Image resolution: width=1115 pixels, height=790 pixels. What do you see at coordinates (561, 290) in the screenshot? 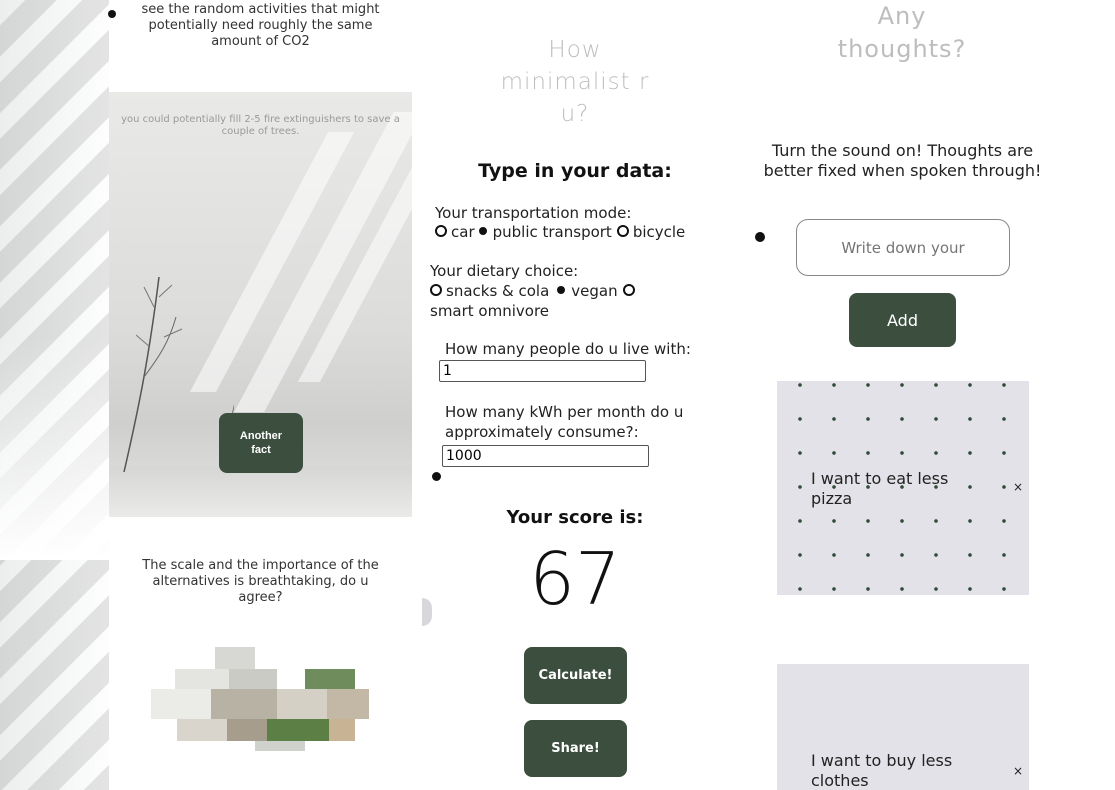
I see `radio-vegan` at bounding box center [561, 290].